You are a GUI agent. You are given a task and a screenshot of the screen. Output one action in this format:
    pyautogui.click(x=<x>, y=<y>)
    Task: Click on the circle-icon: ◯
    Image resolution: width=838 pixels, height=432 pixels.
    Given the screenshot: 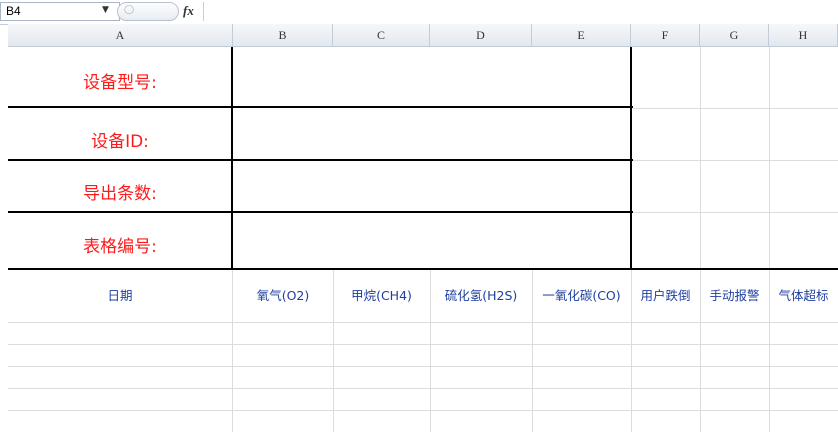 What is the action you would take?
    pyautogui.click(x=129, y=10)
    